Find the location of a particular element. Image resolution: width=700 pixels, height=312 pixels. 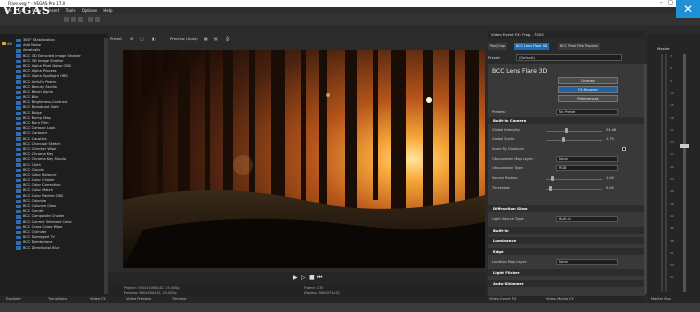

save-icon is located at coordinates (80, 19).